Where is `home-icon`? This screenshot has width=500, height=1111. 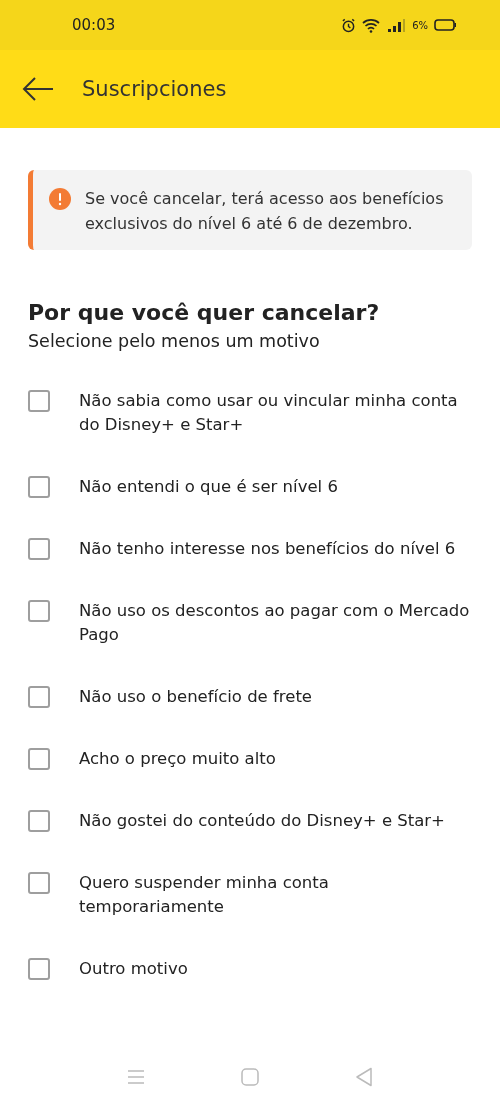
home-icon is located at coordinates (250, 1077).